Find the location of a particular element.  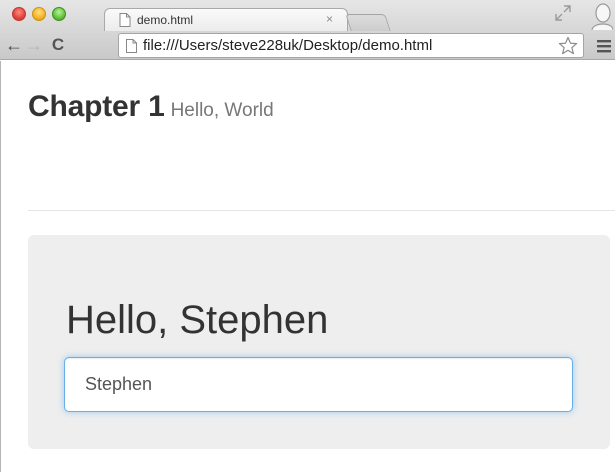

minimize-window-button is located at coordinates (39, 14).